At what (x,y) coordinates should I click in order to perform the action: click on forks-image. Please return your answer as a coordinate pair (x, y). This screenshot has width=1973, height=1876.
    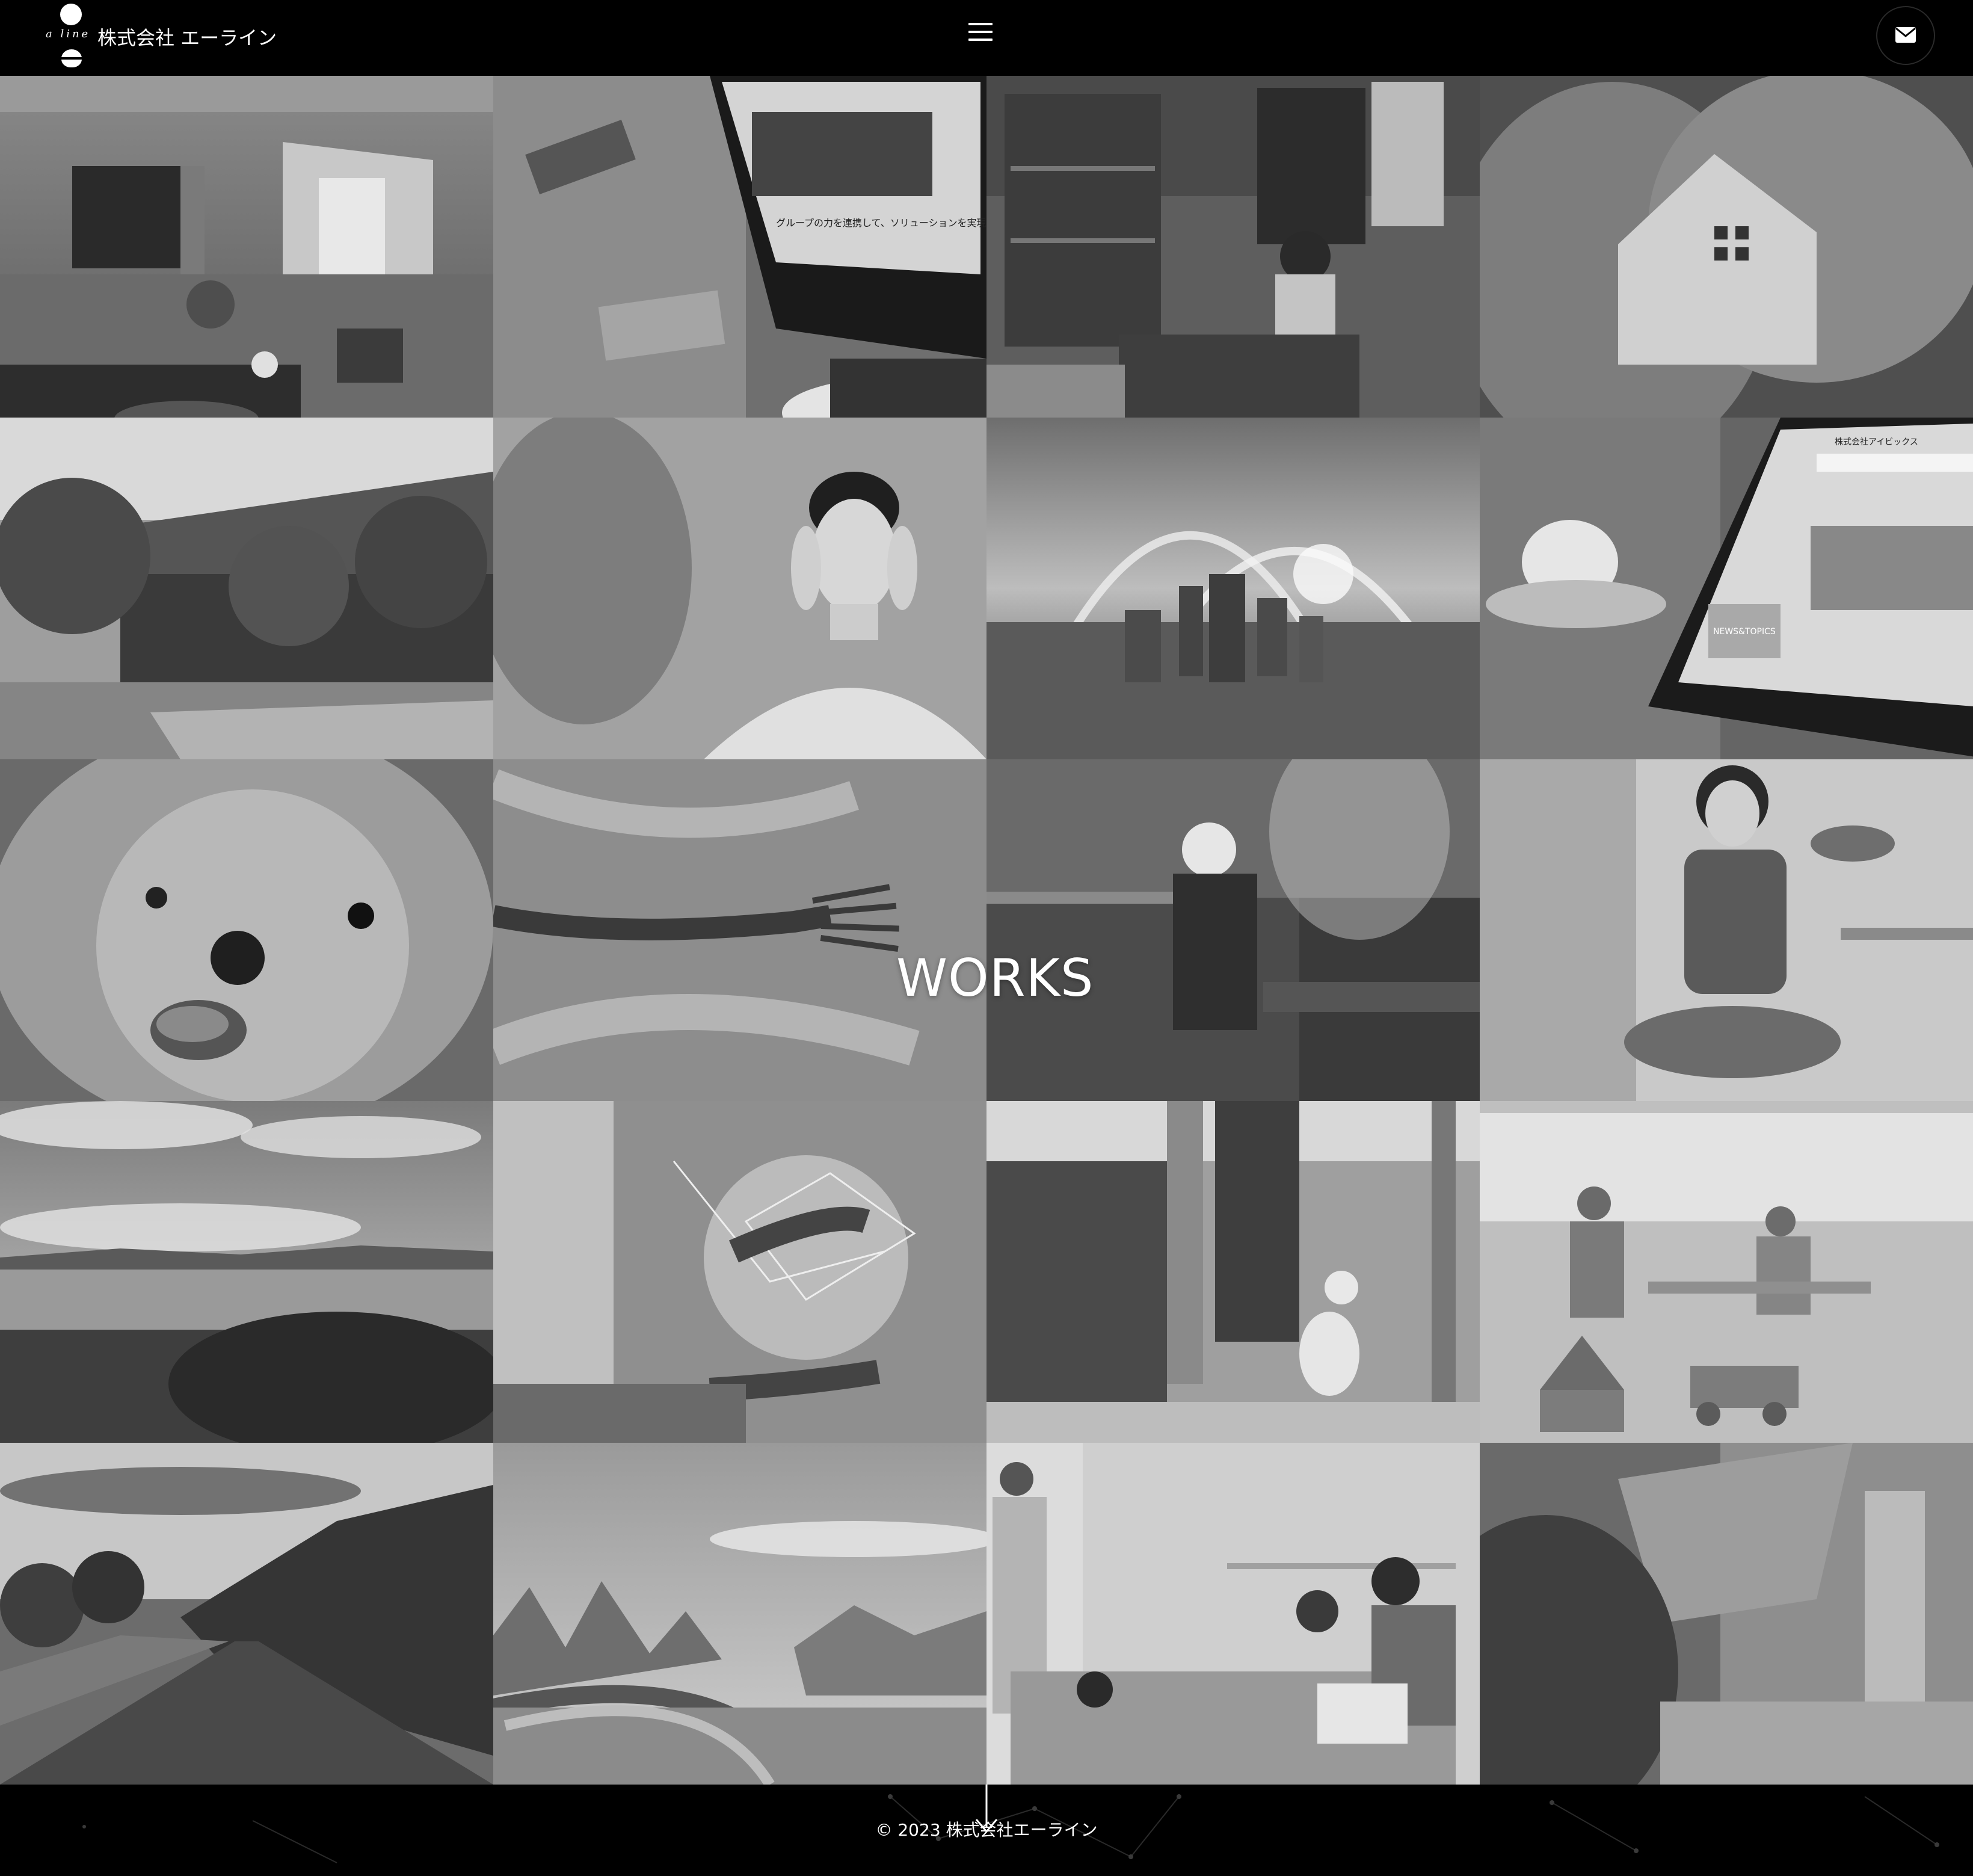
    Looking at the image, I should click on (740, 930).